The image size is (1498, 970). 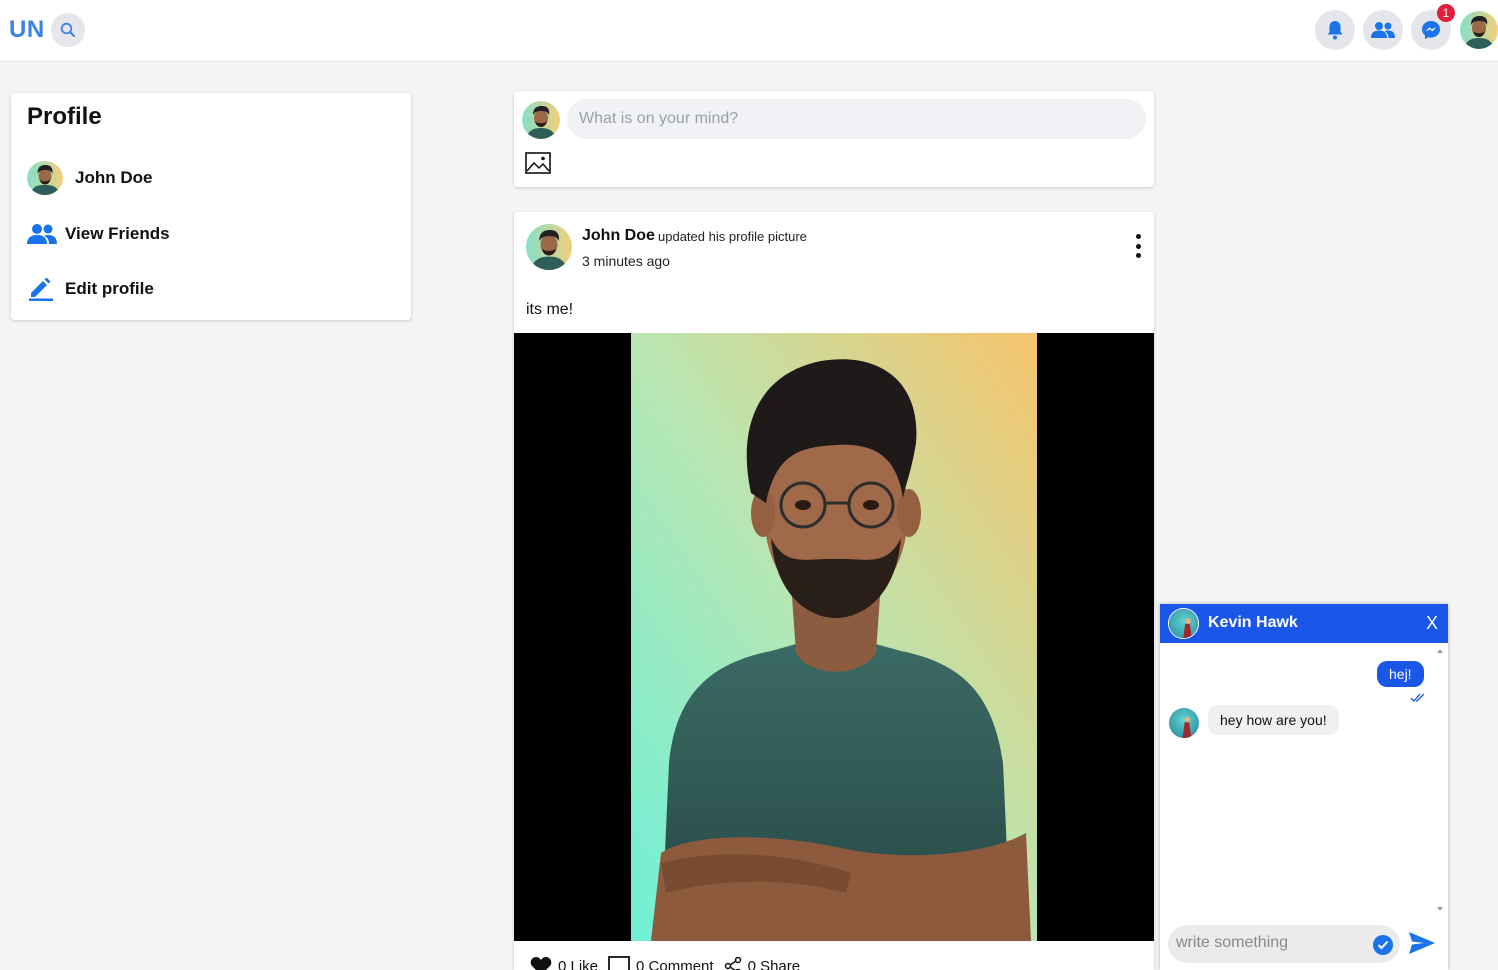 What do you see at coordinates (1184, 723) in the screenshot?
I see `contact-avatar` at bounding box center [1184, 723].